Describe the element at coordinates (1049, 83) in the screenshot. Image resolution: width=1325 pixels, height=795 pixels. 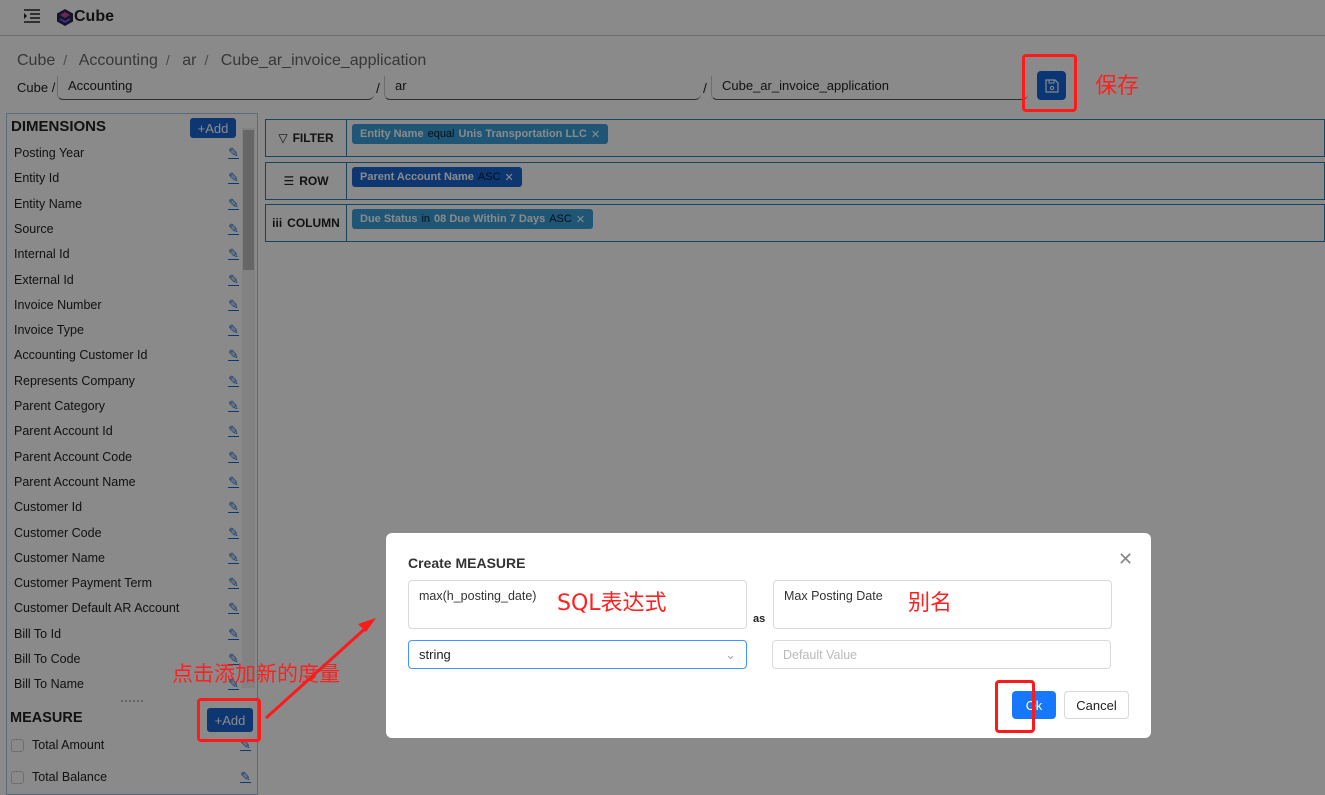
I see `annotation-box-save` at that location.